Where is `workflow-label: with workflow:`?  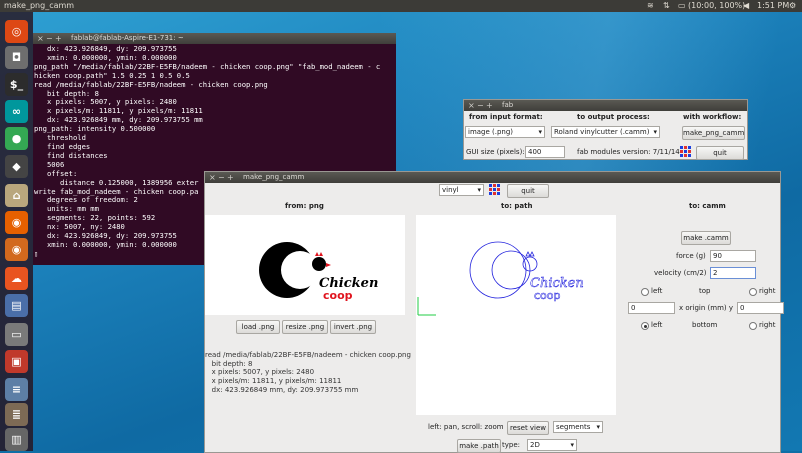 workflow-label: with workflow: is located at coordinates (712, 117).